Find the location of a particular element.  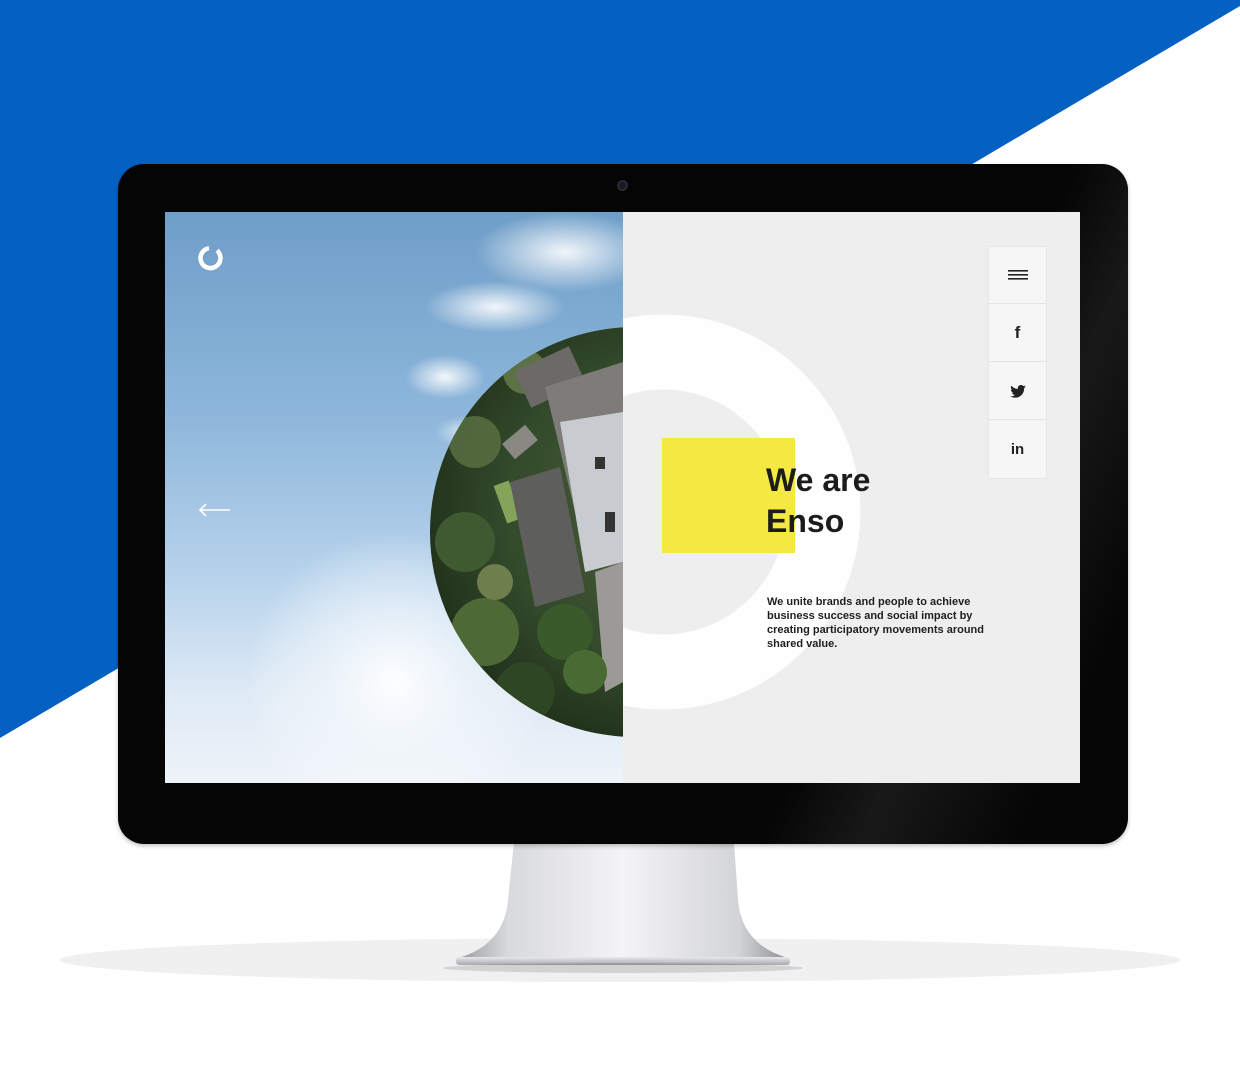

twitter-icon is located at coordinates (1017, 391).